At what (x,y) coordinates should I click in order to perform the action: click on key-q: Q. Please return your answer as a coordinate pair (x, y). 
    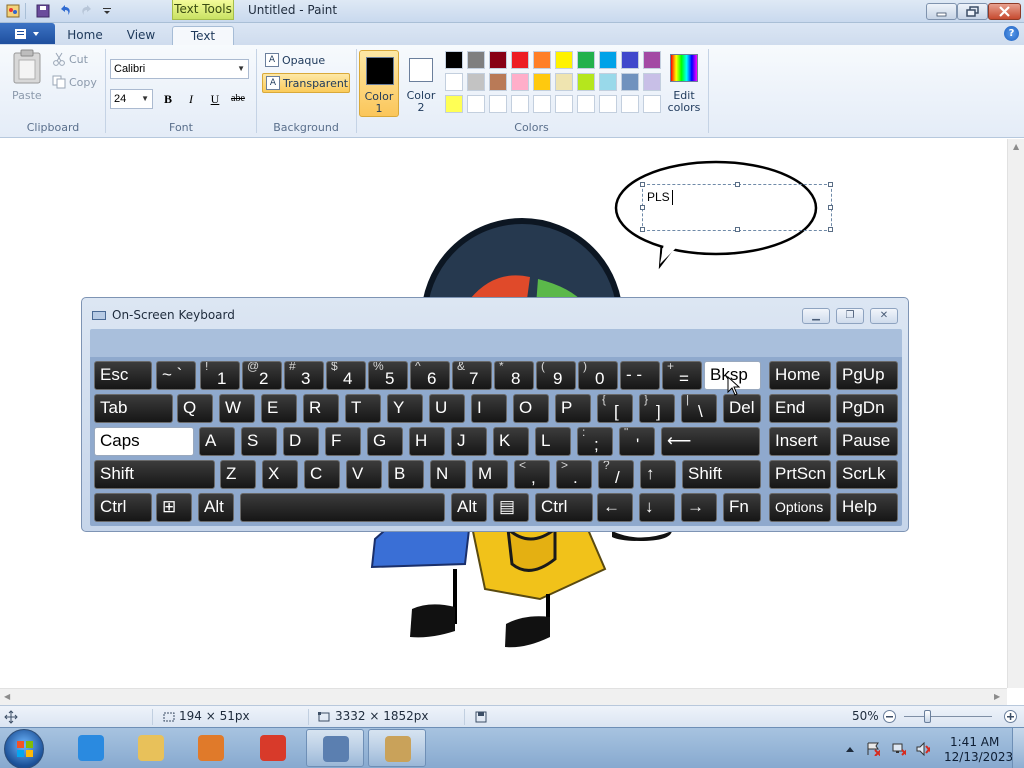
    Looking at the image, I should click on (195, 408).